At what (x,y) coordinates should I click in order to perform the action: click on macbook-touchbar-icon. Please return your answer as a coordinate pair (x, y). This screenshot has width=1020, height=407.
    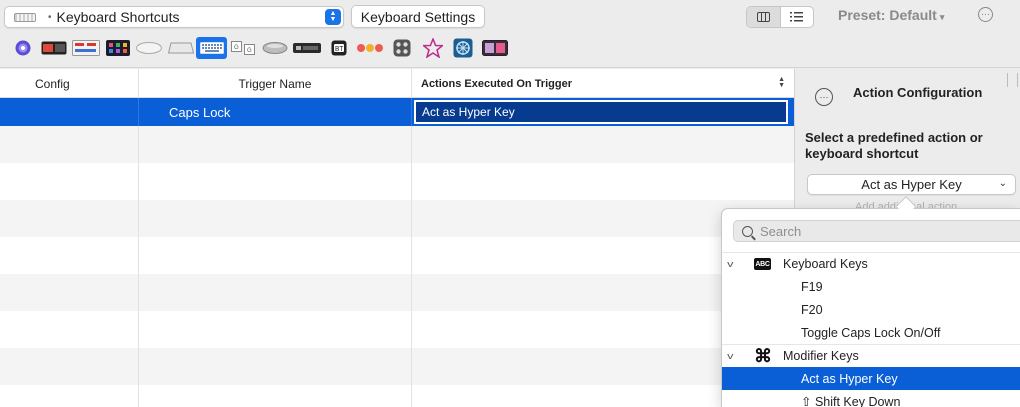
    Looking at the image, I should click on (54, 48).